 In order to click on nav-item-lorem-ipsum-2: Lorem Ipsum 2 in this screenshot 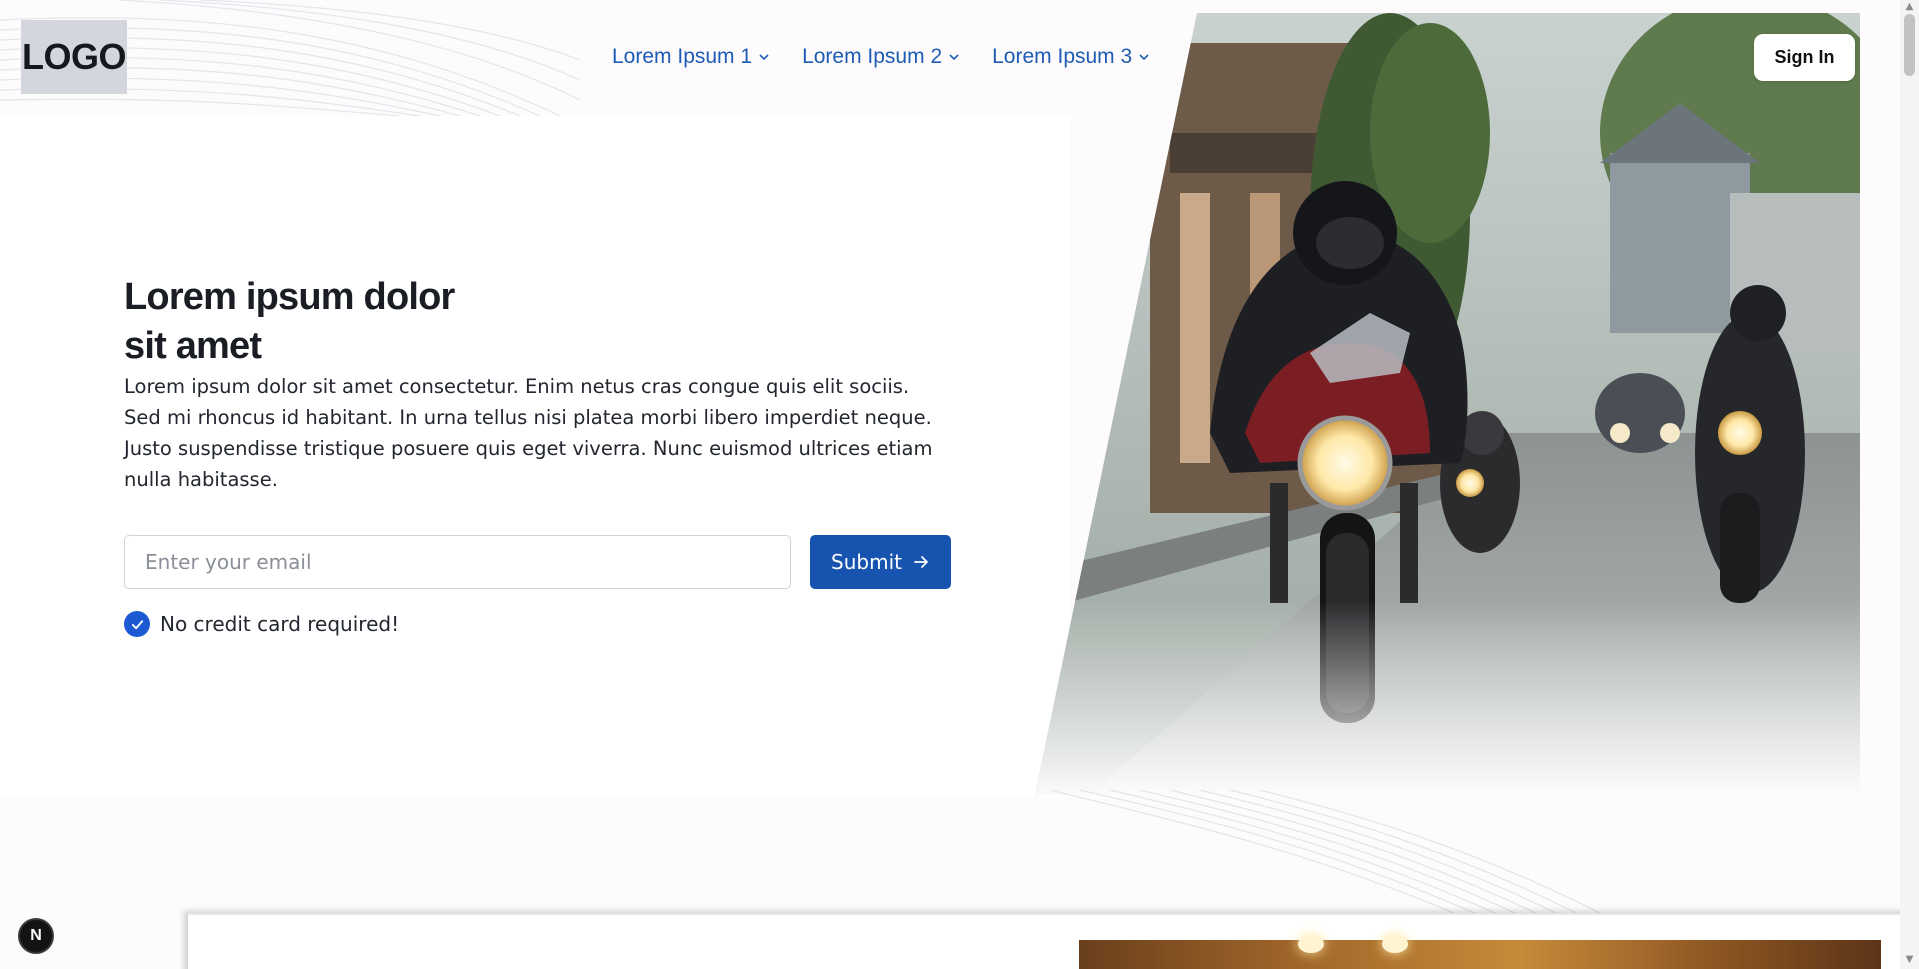, I will do `click(881, 57)`.